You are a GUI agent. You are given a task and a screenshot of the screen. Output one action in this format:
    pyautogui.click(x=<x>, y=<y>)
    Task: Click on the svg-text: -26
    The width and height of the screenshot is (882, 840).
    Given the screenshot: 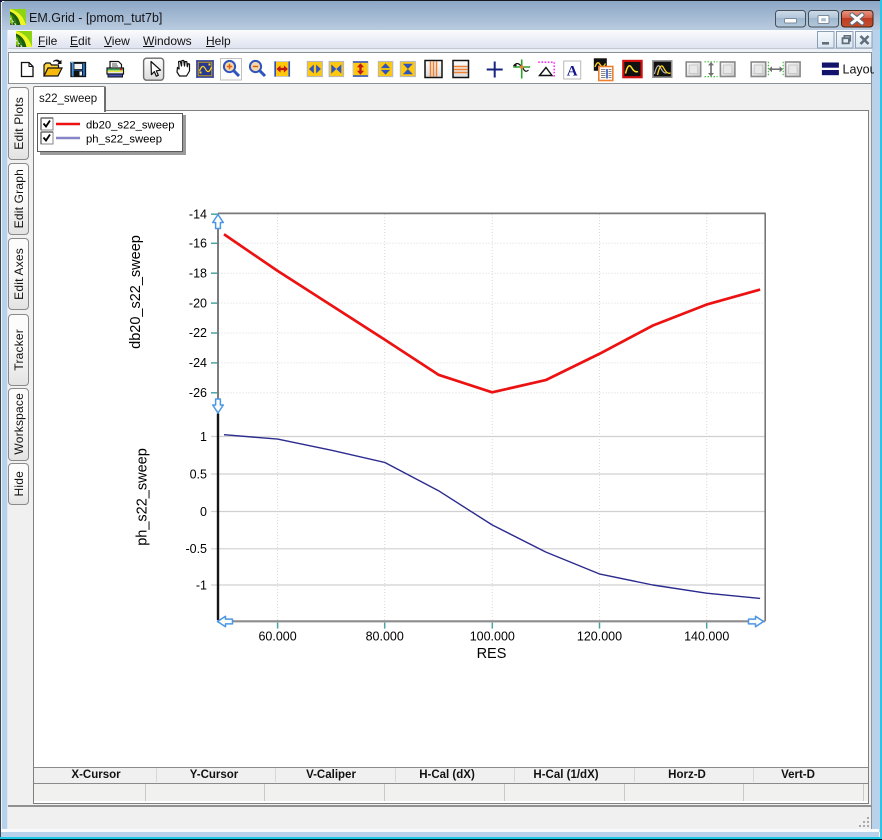 What is the action you would take?
    pyautogui.click(x=198, y=393)
    